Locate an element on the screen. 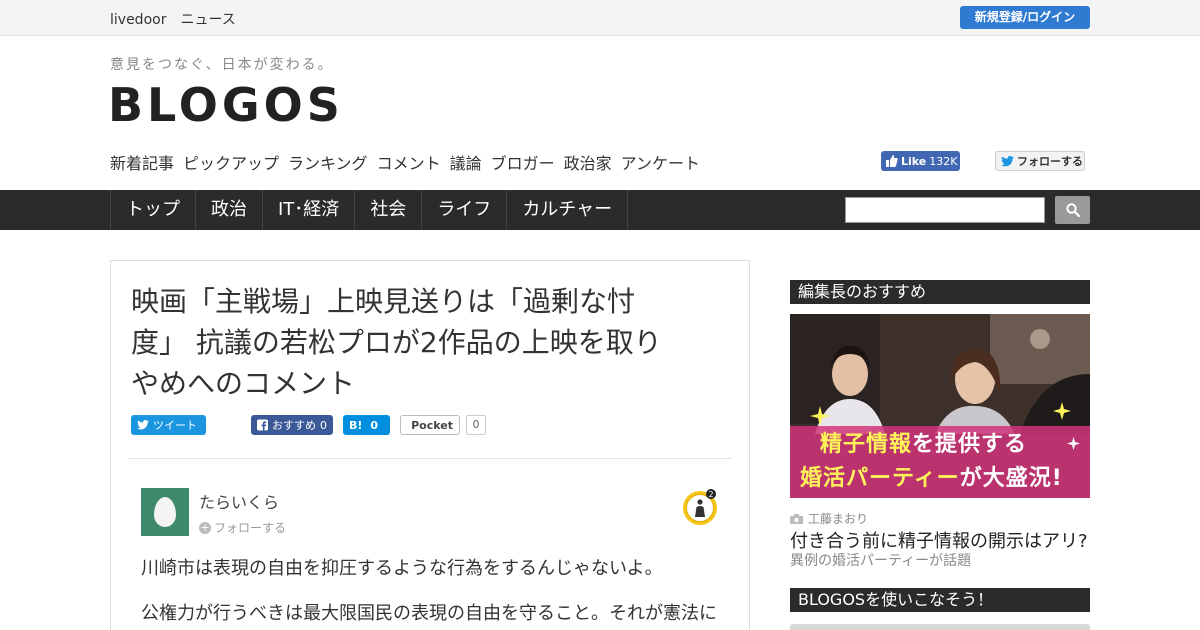 The height and width of the screenshot is (630, 1200). promo-text: を提供する is located at coordinates (970, 444).